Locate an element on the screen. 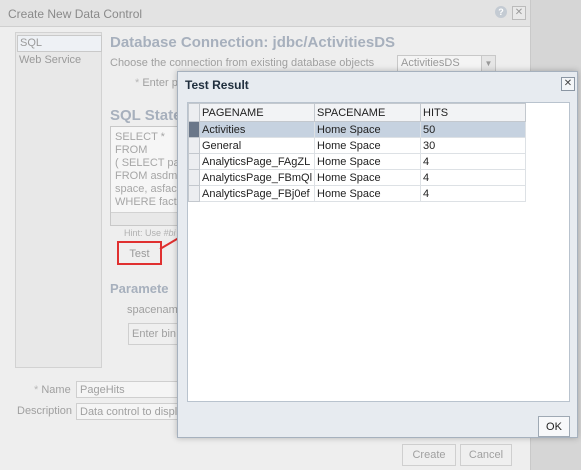 The height and width of the screenshot is (470, 581). table-header-row: PAGENAME SPACENAME HITS is located at coordinates (357, 112).